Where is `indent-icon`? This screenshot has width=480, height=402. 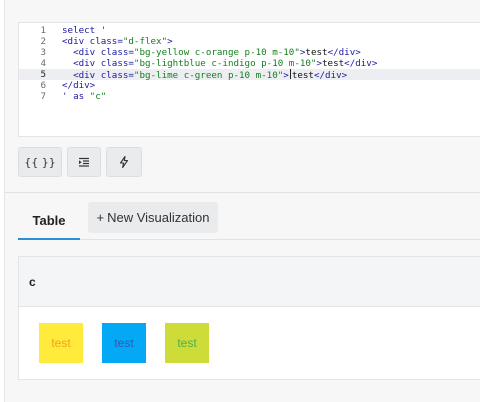
indent-icon is located at coordinates (84, 162).